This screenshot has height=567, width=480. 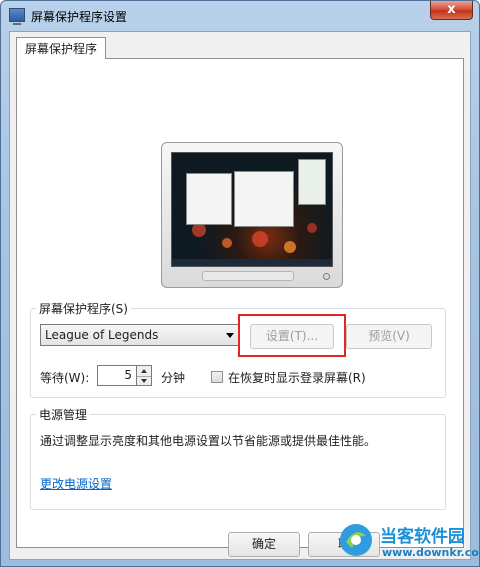 I want to click on highlight-box, so click(x=292, y=335).